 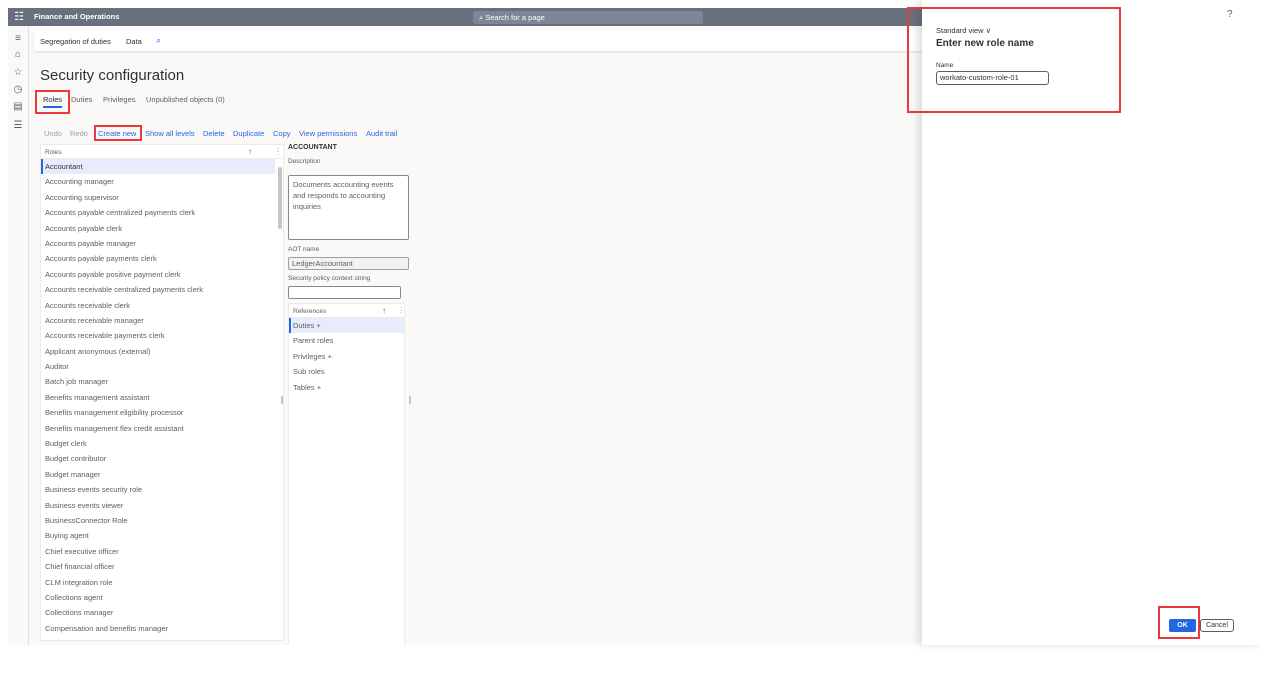 What do you see at coordinates (985, 43) in the screenshot?
I see `dialog-title: Enter new role name` at bounding box center [985, 43].